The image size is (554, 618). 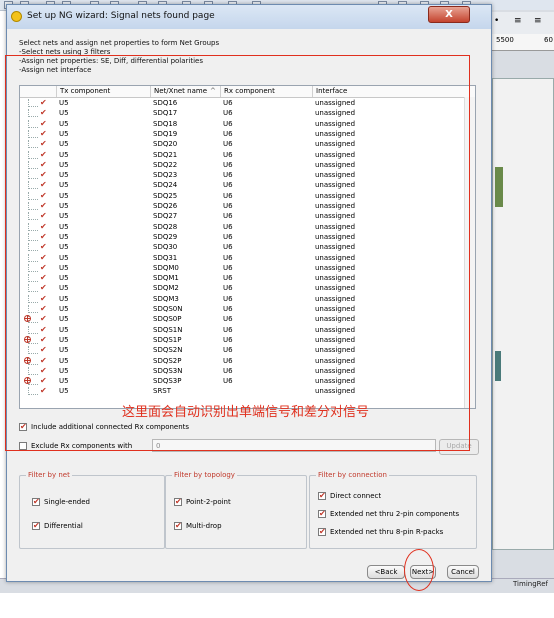 What do you see at coordinates (505, 40) in the screenshot?
I see `ruler-label: 5500` at bounding box center [505, 40].